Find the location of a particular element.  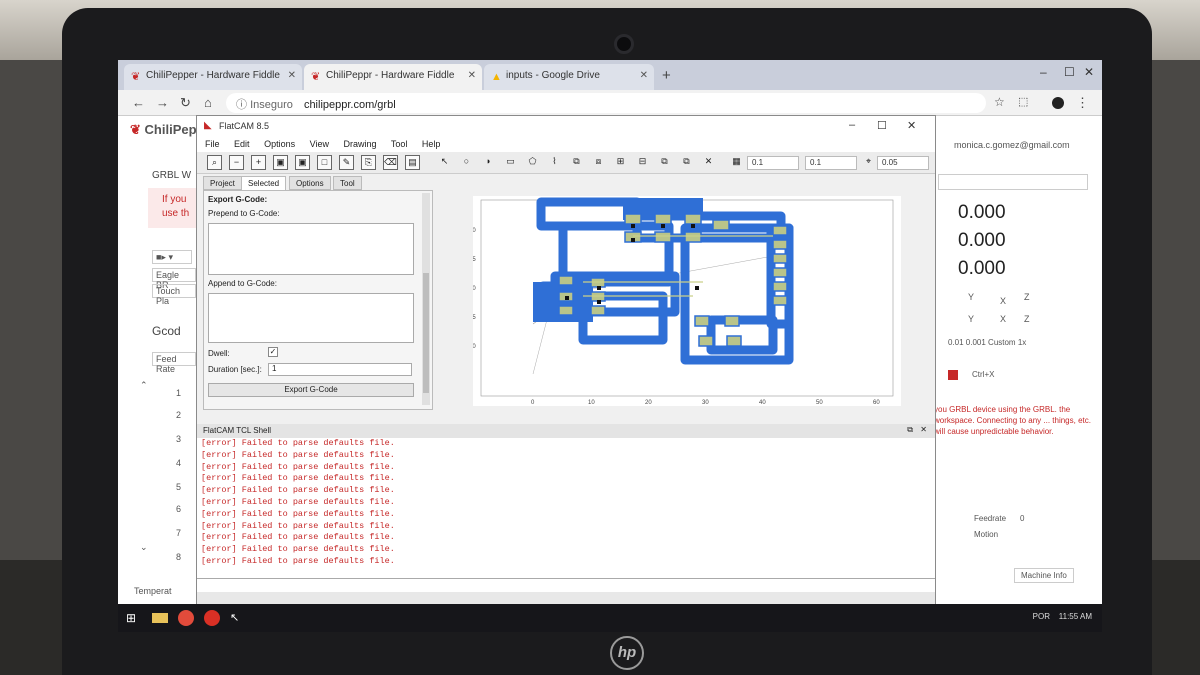

jog-y-minus-button: Y is located at coordinates (971, 319).